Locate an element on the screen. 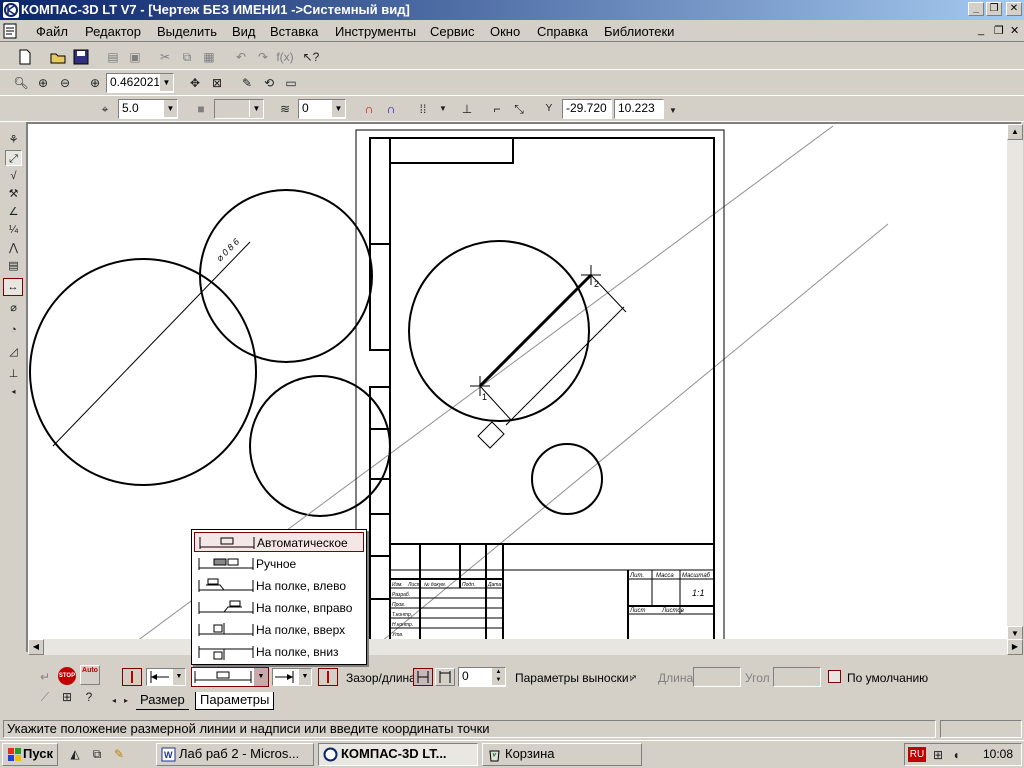 This screenshot has height=768, width=1024. auto-create-button: Auto is located at coordinates (90, 675).